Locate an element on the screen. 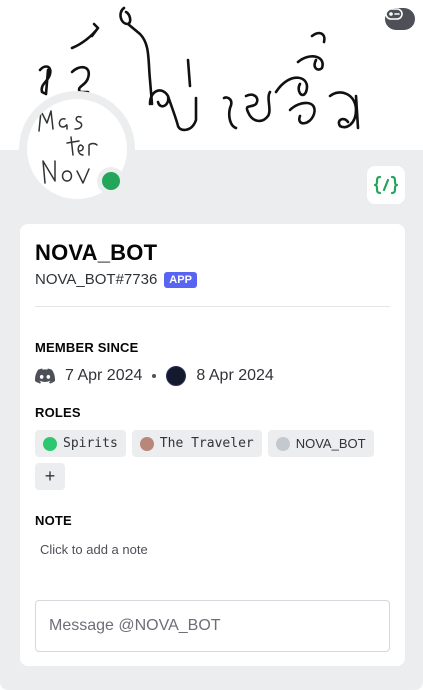 This screenshot has width=423, height=690. app-badge: APP is located at coordinates (180, 279).